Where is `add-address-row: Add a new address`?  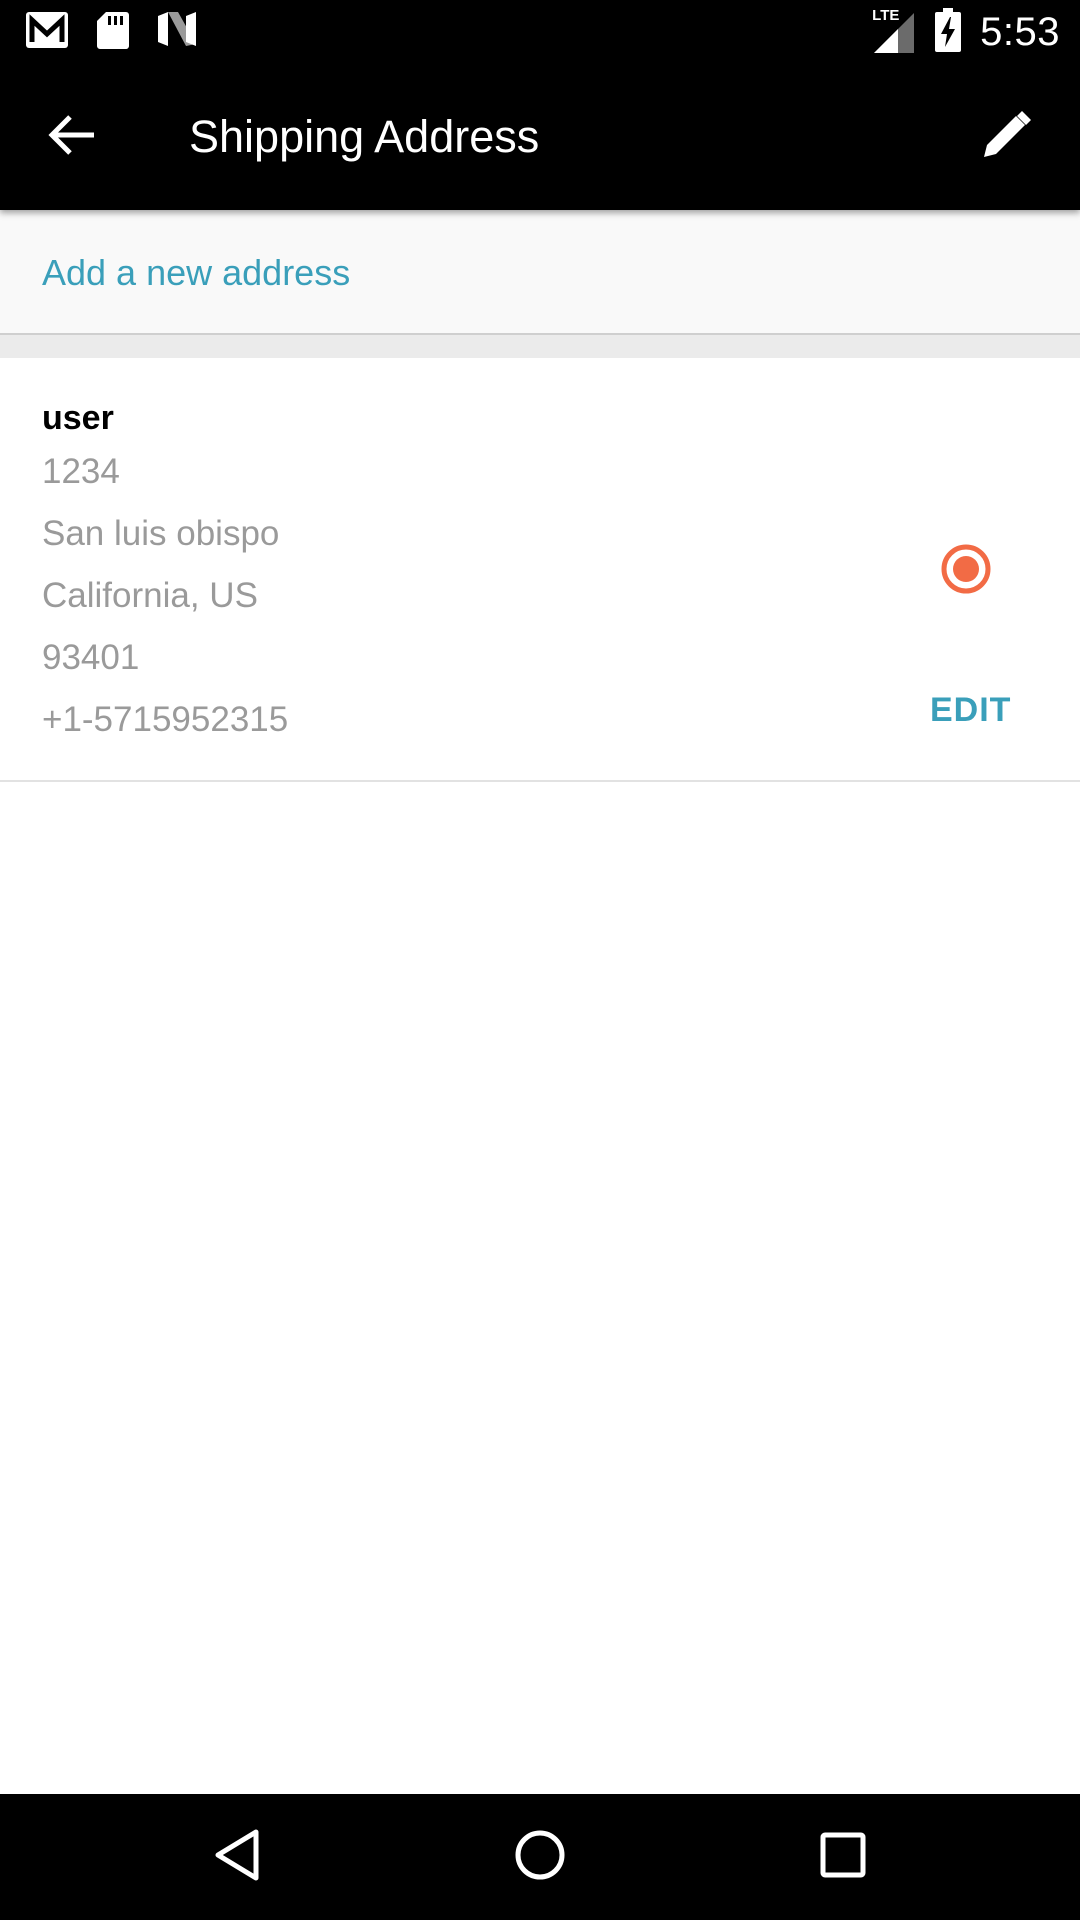 add-address-row: Add a new address is located at coordinates (540, 272).